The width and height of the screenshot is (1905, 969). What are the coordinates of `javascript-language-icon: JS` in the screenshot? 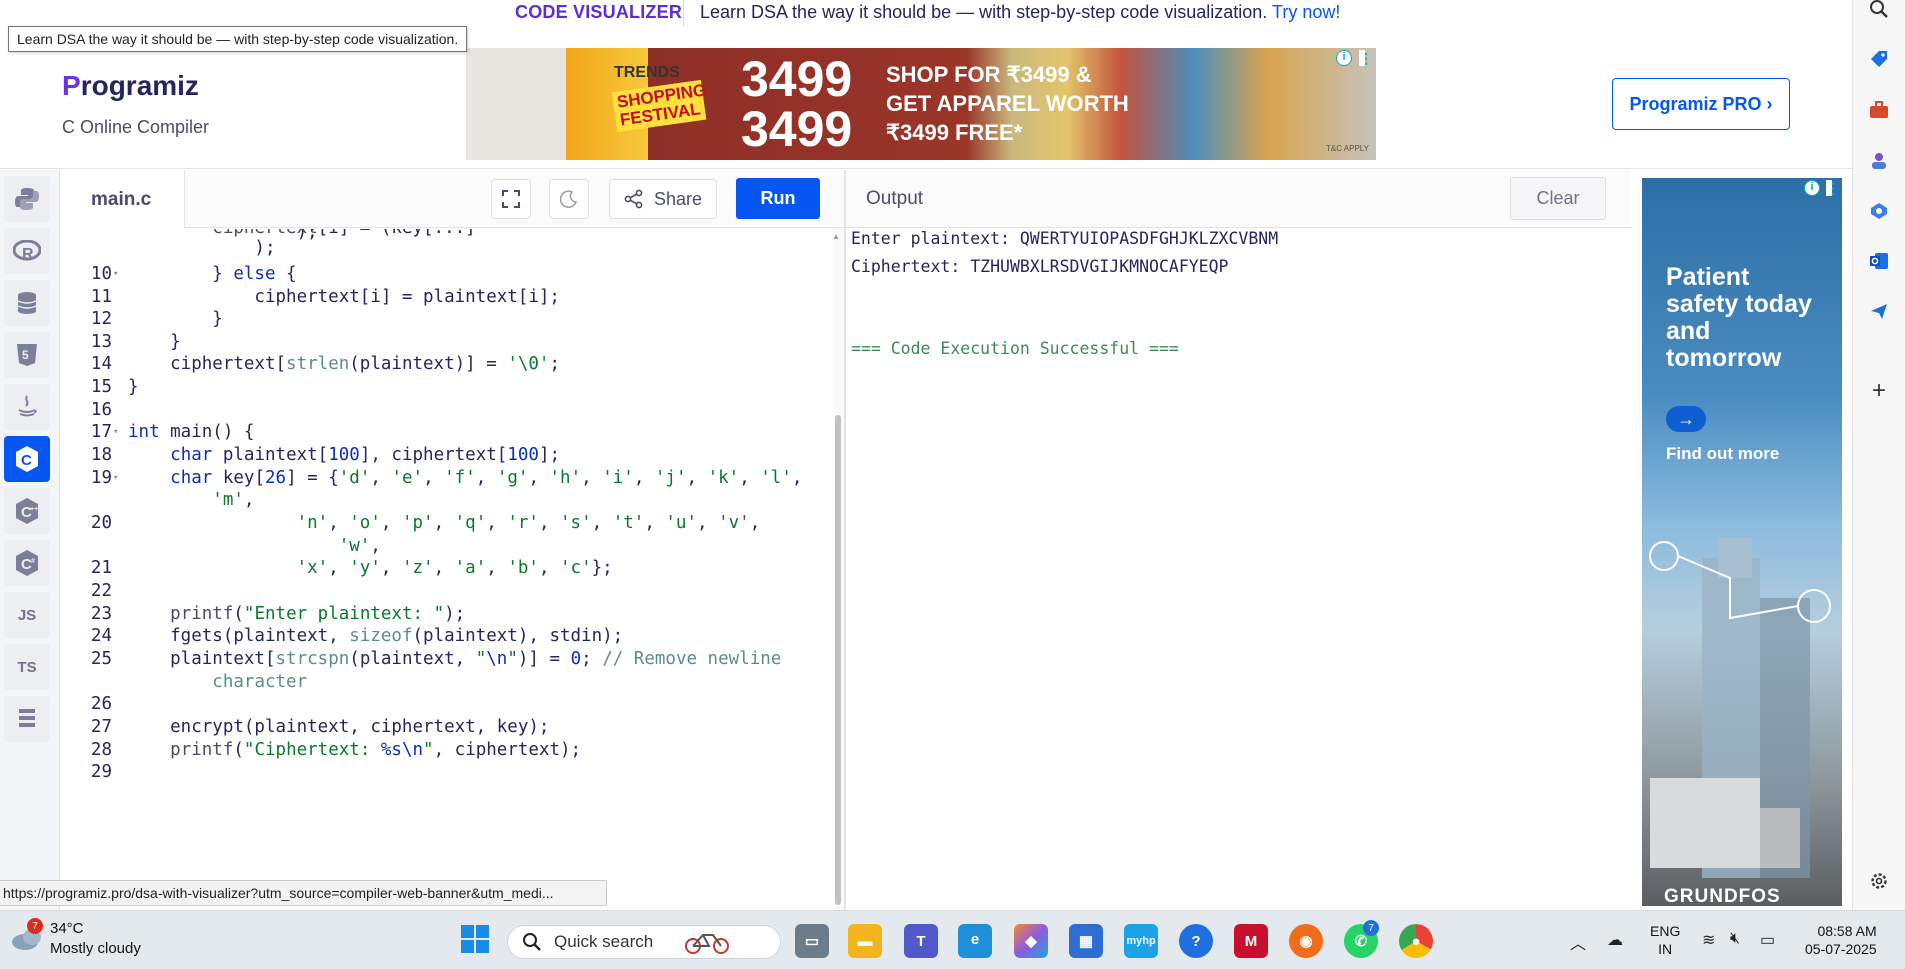 It's located at (27, 615).